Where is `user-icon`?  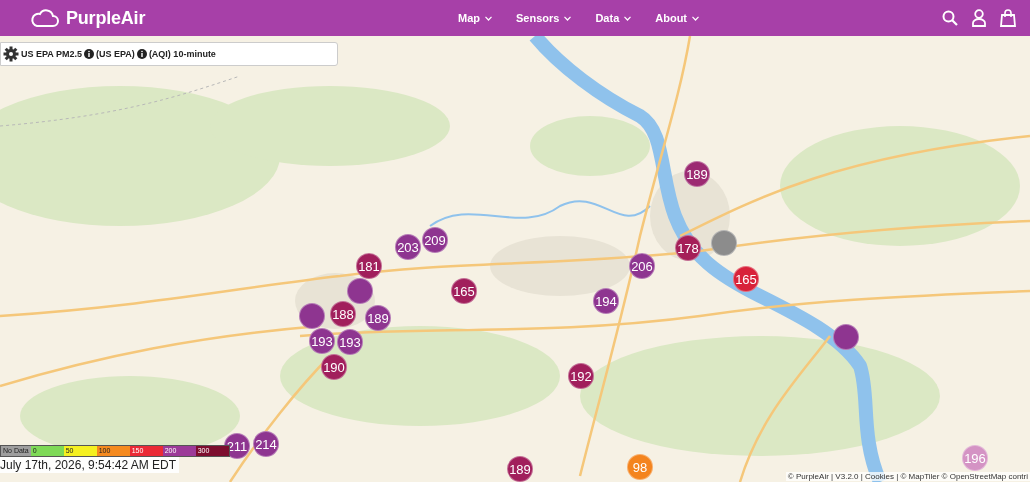 user-icon is located at coordinates (979, 18).